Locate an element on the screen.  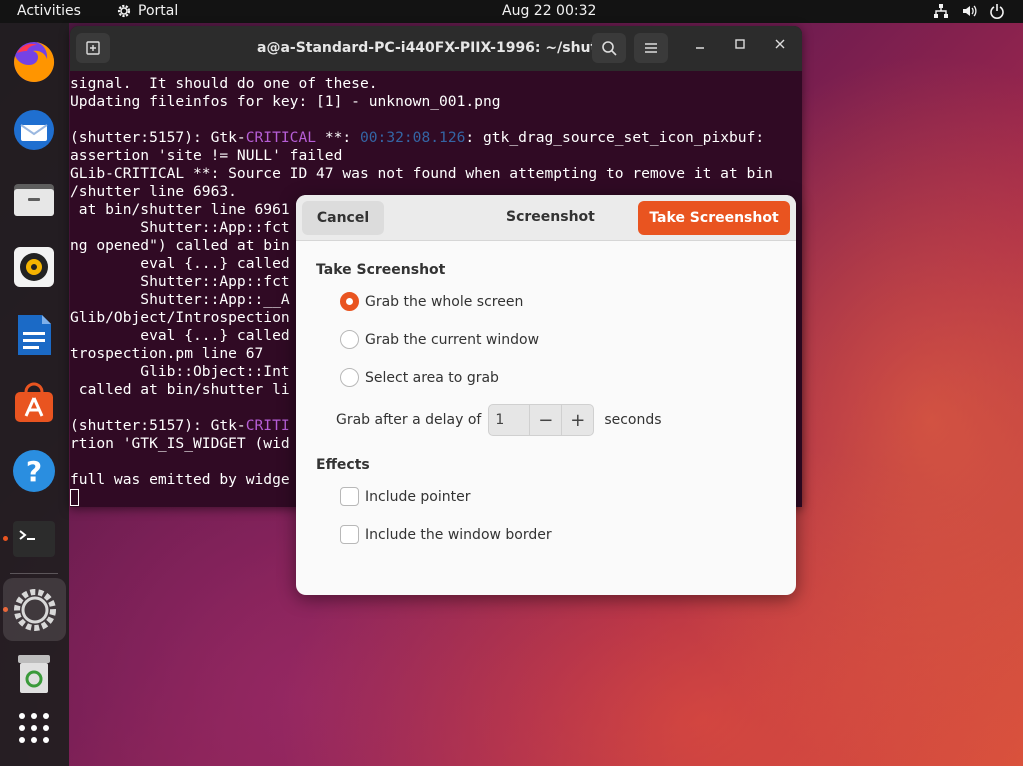
shutter-gear-icon is located at coordinates (34, 609).